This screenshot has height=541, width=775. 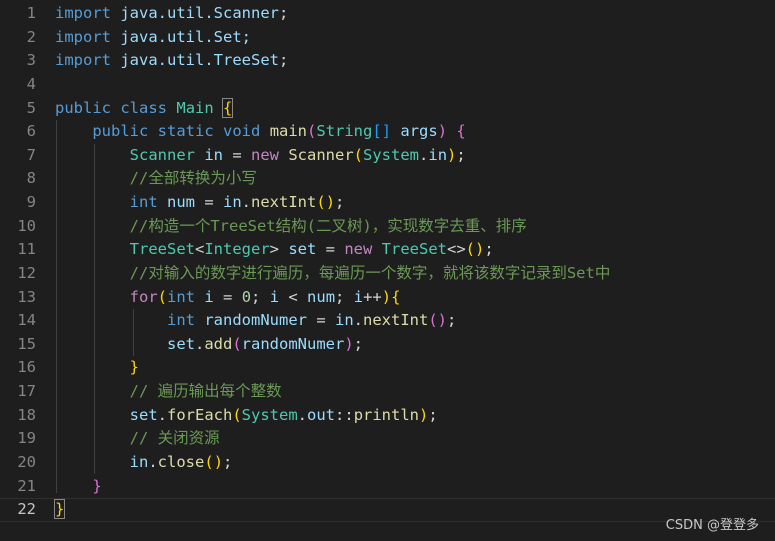 I want to click on code-token: Main, so click(x=195, y=107).